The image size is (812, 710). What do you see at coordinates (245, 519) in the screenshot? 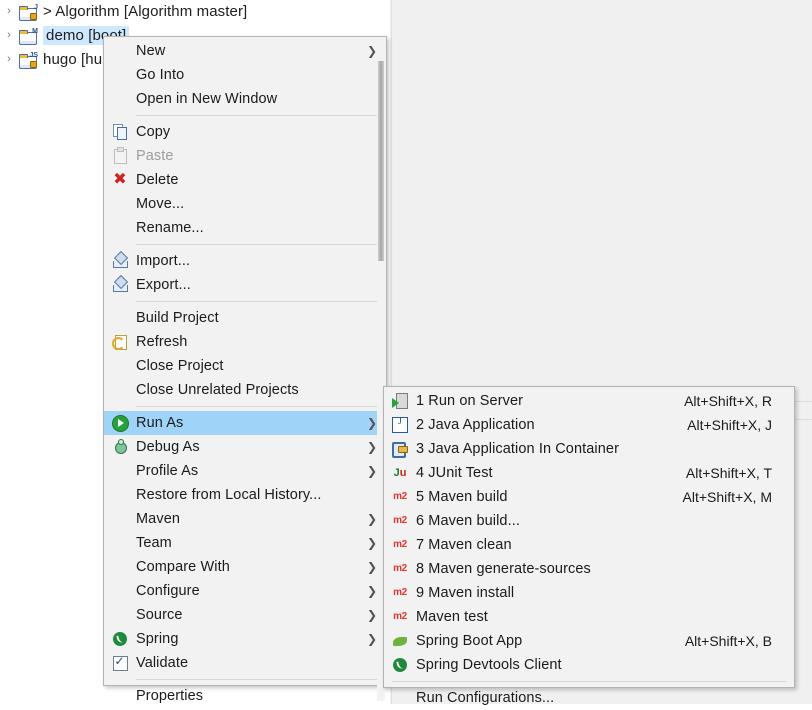
I see `menu-item-maven: Maven ❯` at bounding box center [245, 519].